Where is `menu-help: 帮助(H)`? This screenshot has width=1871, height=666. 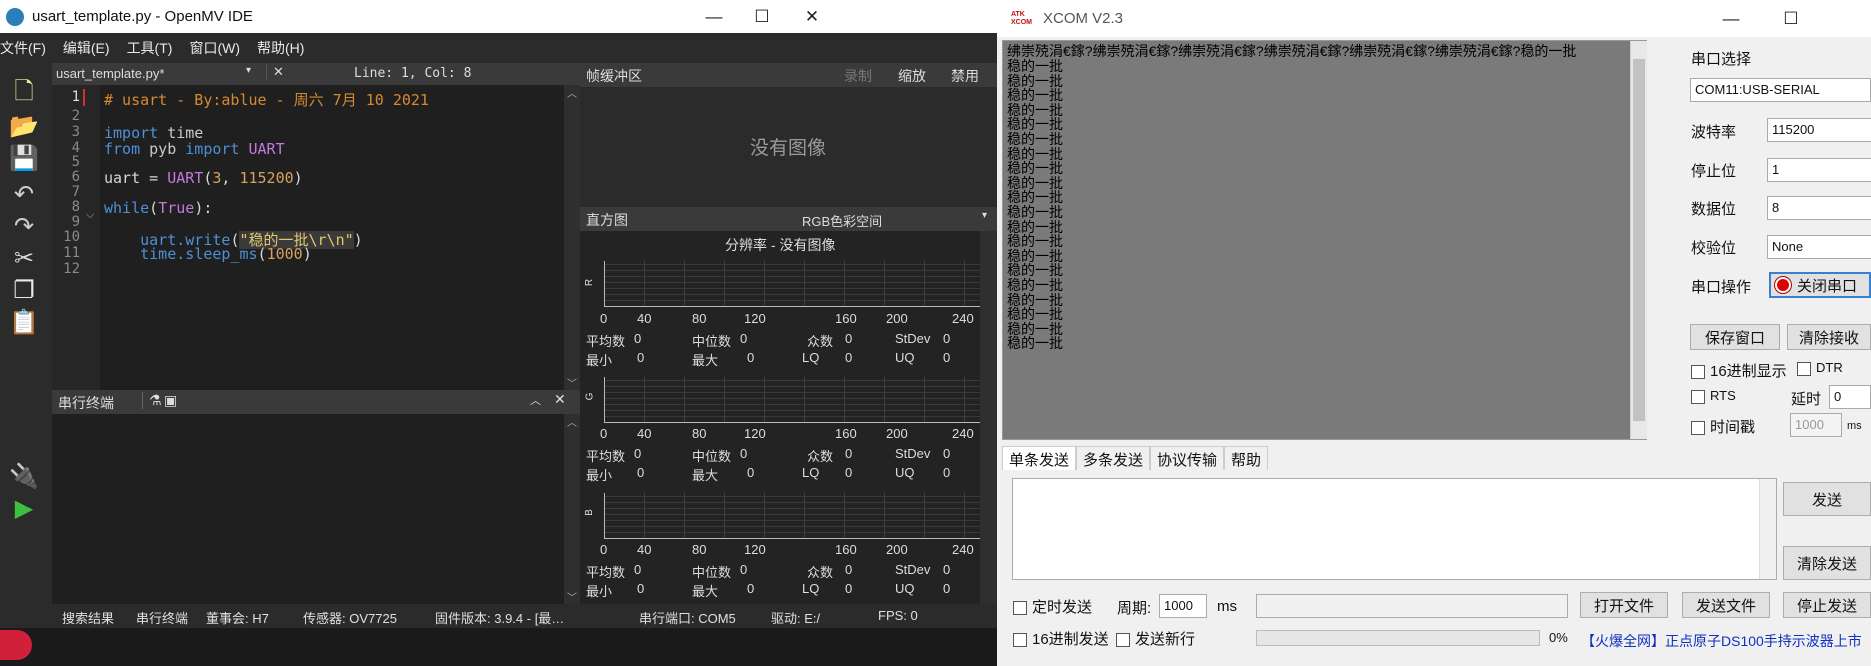
menu-help: 帮助(H) is located at coordinates (280, 48).